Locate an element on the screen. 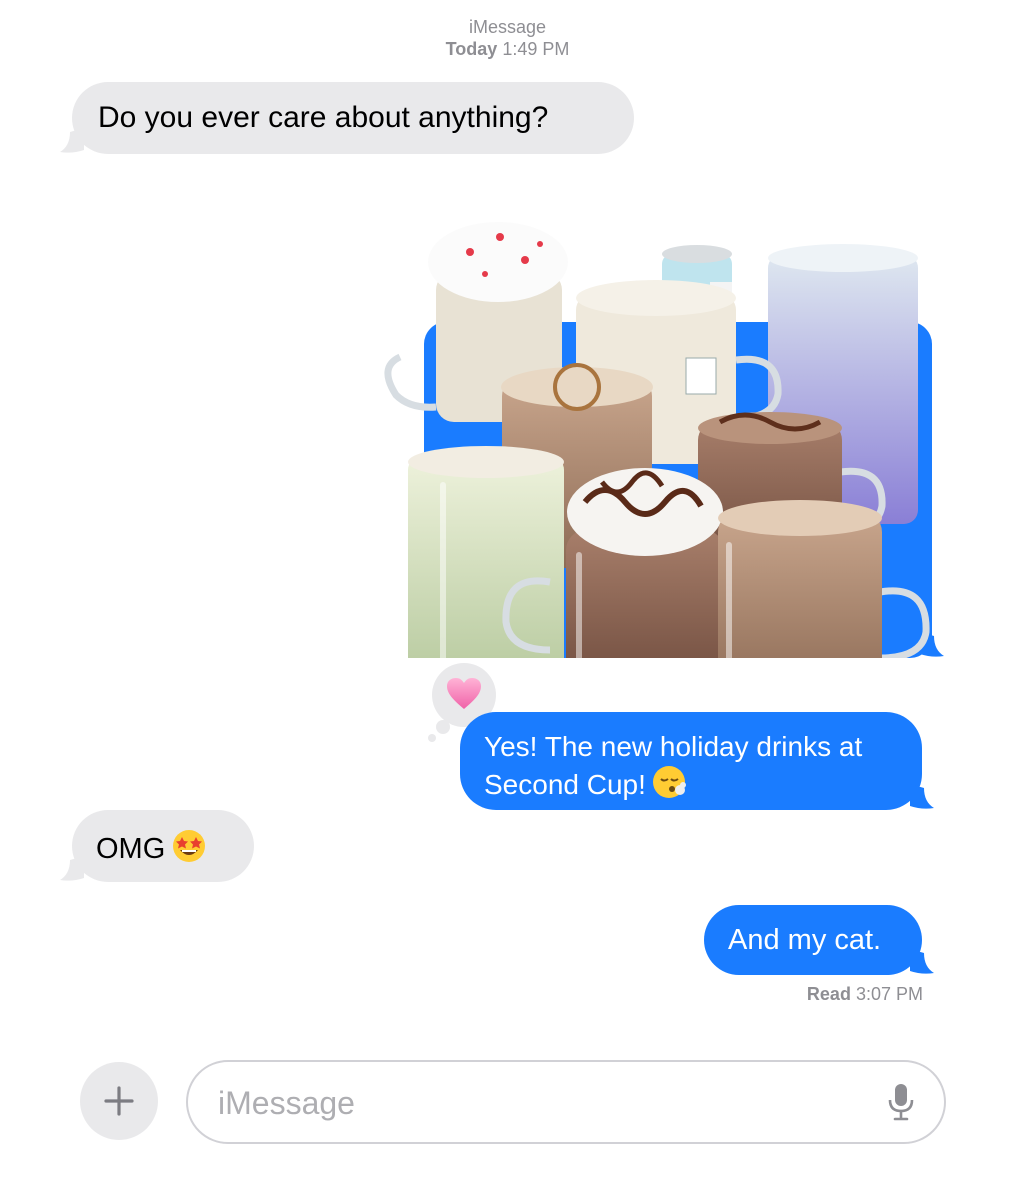 This screenshot has height=1200, width=1015. plus-icon is located at coordinates (119, 1101).